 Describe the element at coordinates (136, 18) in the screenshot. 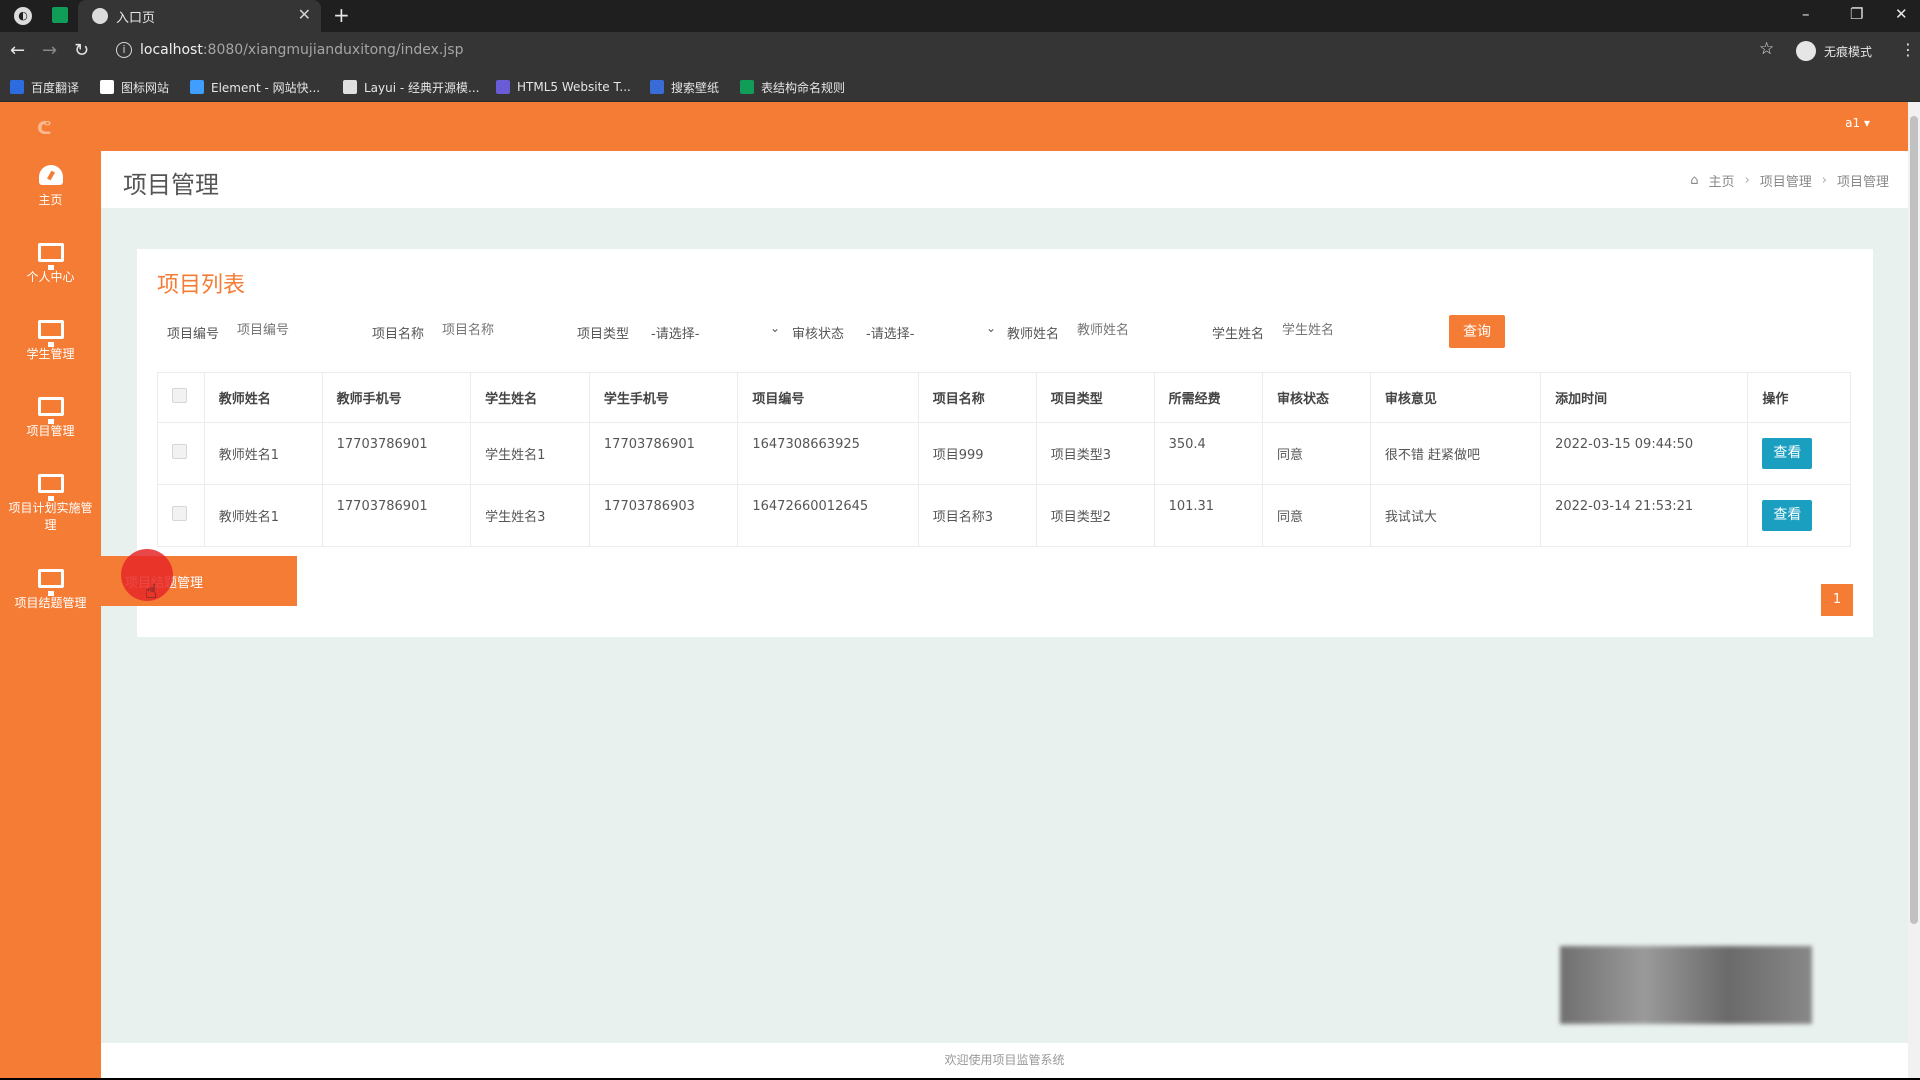

I see `tab-title: 入口页` at that location.